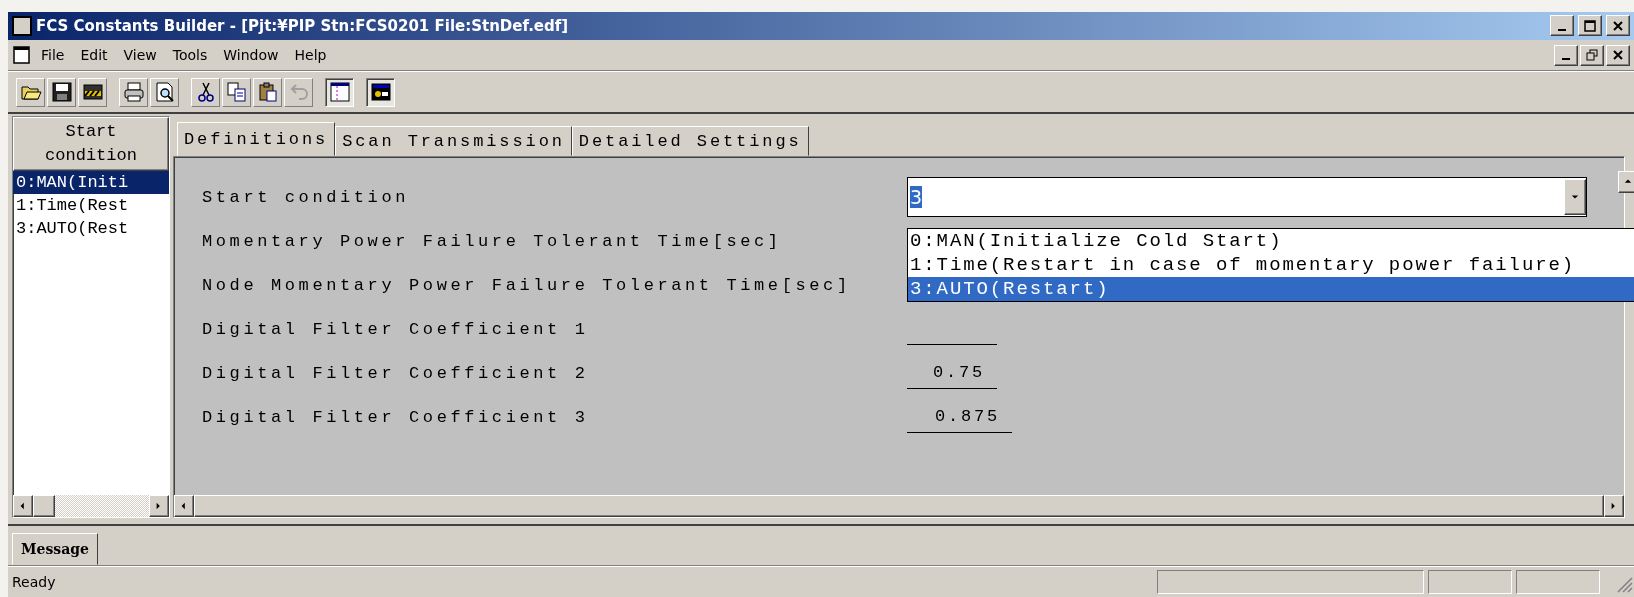 This screenshot has width=1634, height=597. What do you see at coordinates (91, 206) in the screenshot?
I see `list-item: 1:Time(Rest` at bounding box center [91, 206].